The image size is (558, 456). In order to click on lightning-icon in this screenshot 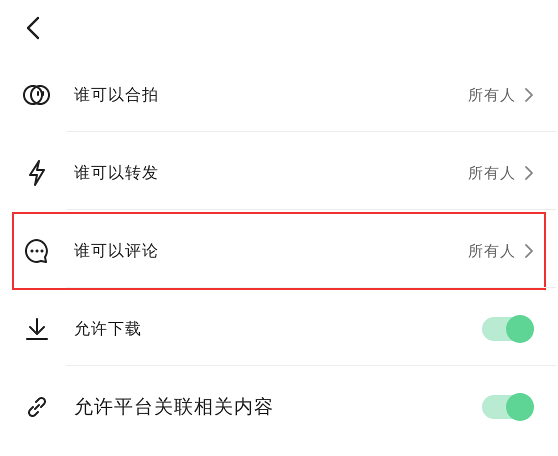, I will do `click(37, 173)`.